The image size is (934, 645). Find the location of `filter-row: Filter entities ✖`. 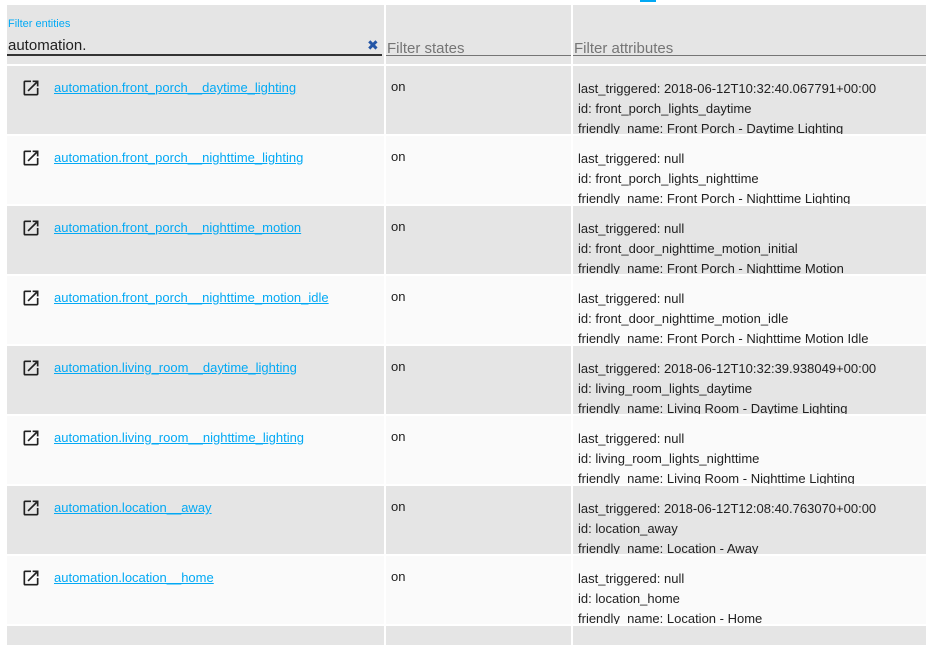

filter-row: Filter entities ✖ is located at coordinates (466, 34).